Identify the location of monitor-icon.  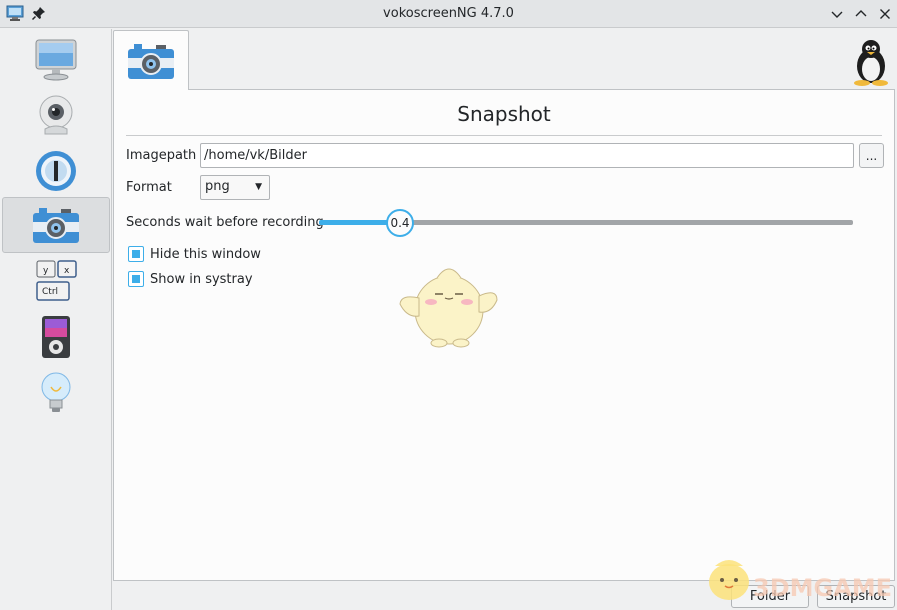
(56, 60).